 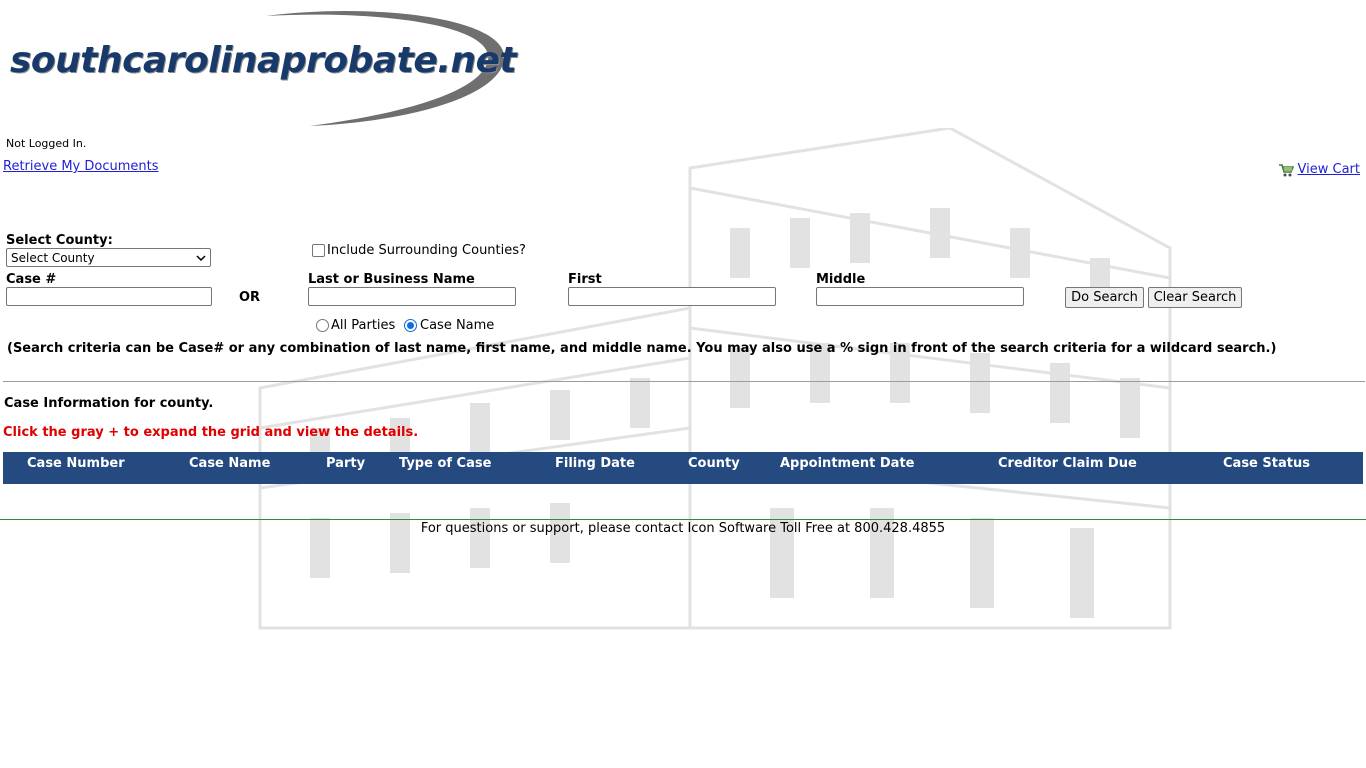 I want to click on column-header-creditor-claim-due: Creditor Claim Due, so click(x=1067, y=463).